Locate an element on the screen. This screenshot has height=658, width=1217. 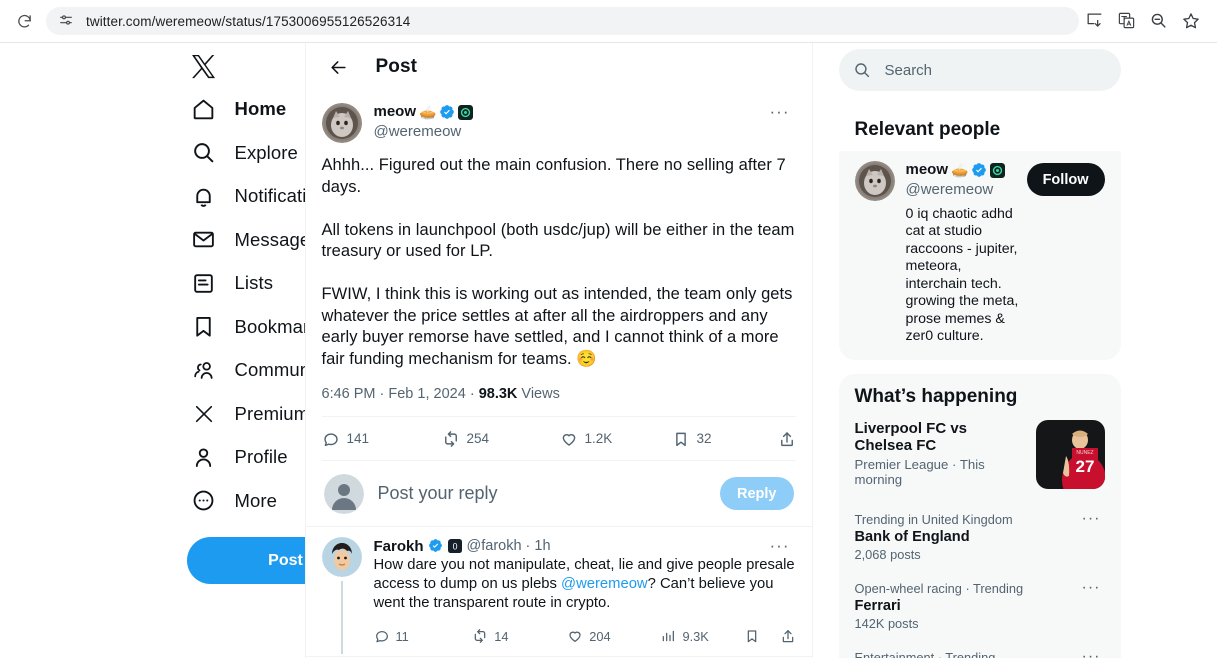
sidebar-item-explore: Explore is located at coordinates (249, 153).